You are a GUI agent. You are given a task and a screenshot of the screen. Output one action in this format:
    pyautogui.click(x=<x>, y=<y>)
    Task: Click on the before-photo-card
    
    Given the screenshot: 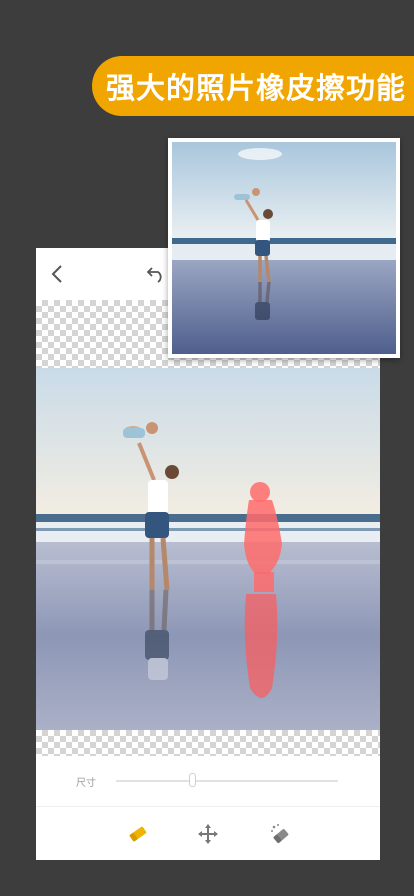 What is the action you would take?
    pyautogui.click(x=284, y=248)
    